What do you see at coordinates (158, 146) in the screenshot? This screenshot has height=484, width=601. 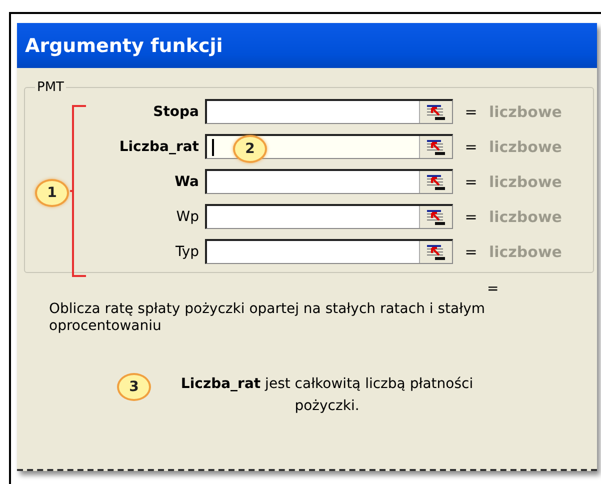 I see `argument-label: Liczba_rat` at bounding box center [158, 146].